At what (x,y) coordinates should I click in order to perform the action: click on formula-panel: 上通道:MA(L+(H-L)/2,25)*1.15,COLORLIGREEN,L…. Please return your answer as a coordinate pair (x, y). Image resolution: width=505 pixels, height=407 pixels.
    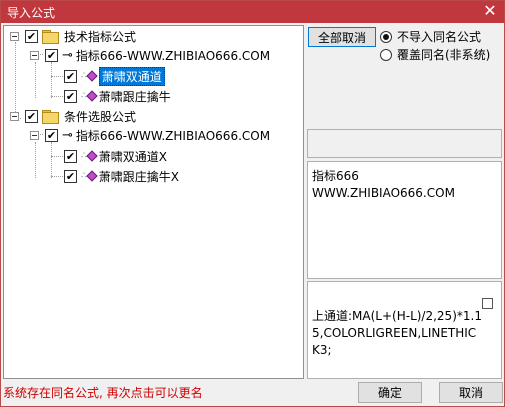
    Looking at the image, I should click on (404, 330).